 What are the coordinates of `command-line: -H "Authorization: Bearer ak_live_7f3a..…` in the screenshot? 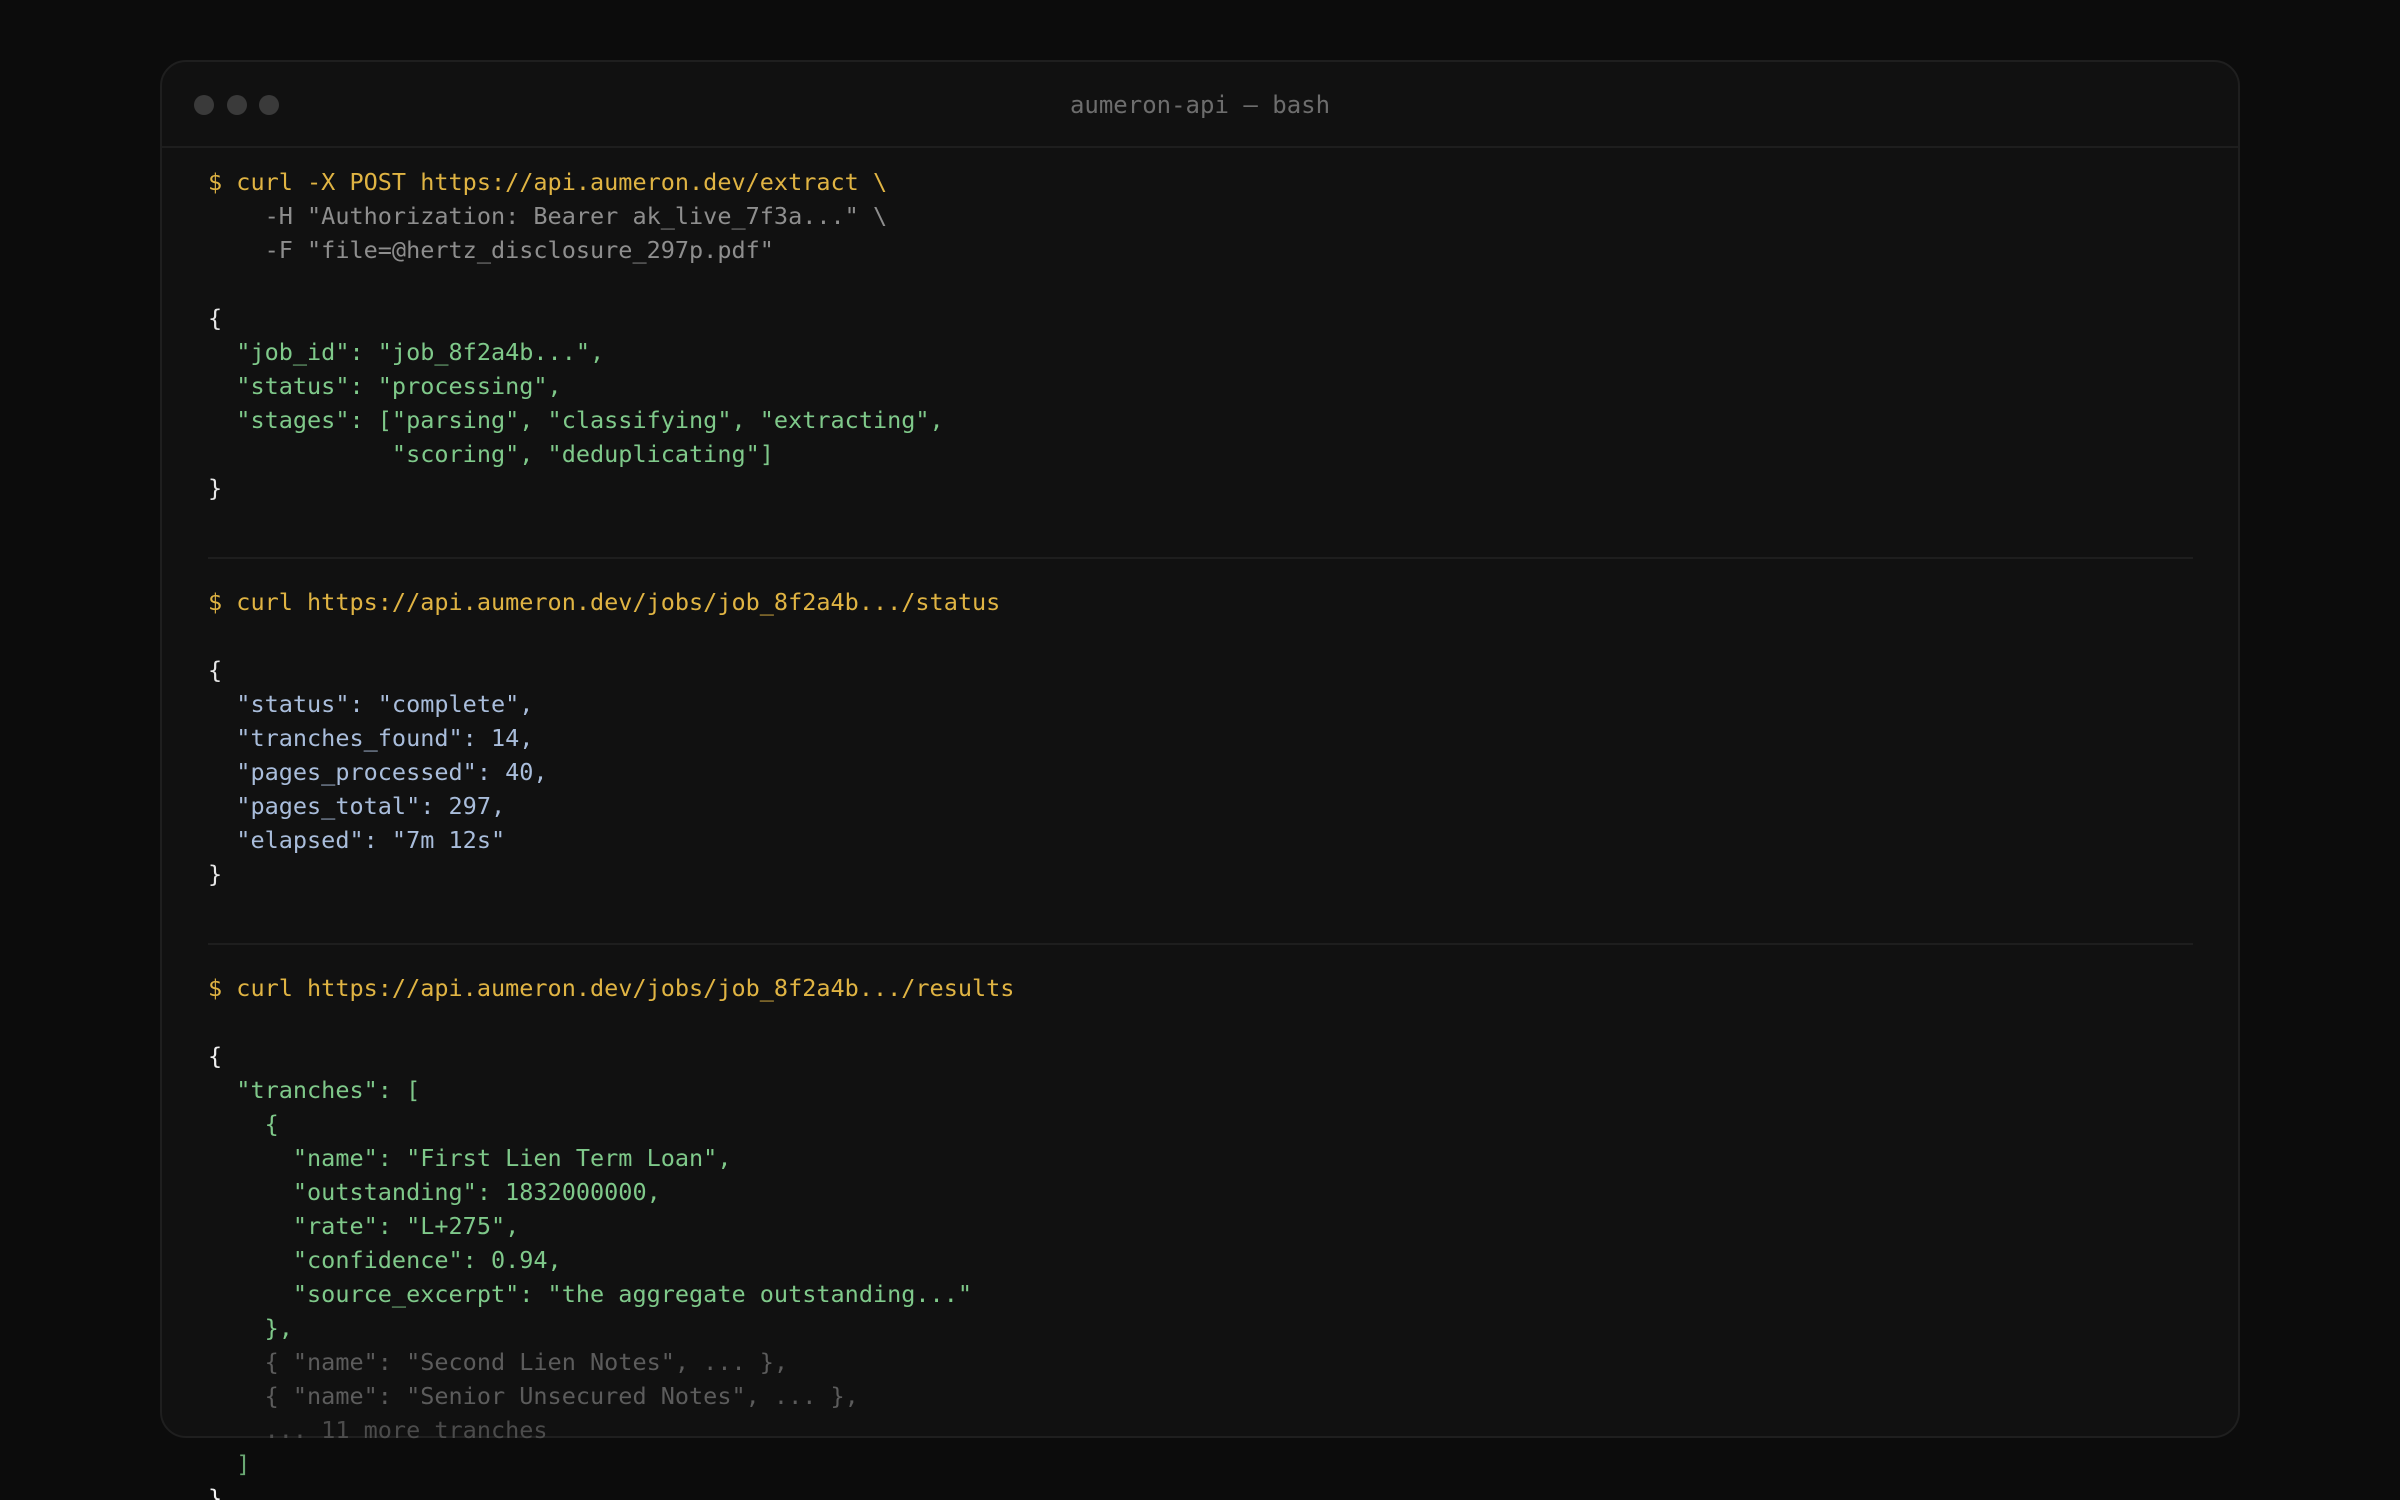 It's located at (548, 216).